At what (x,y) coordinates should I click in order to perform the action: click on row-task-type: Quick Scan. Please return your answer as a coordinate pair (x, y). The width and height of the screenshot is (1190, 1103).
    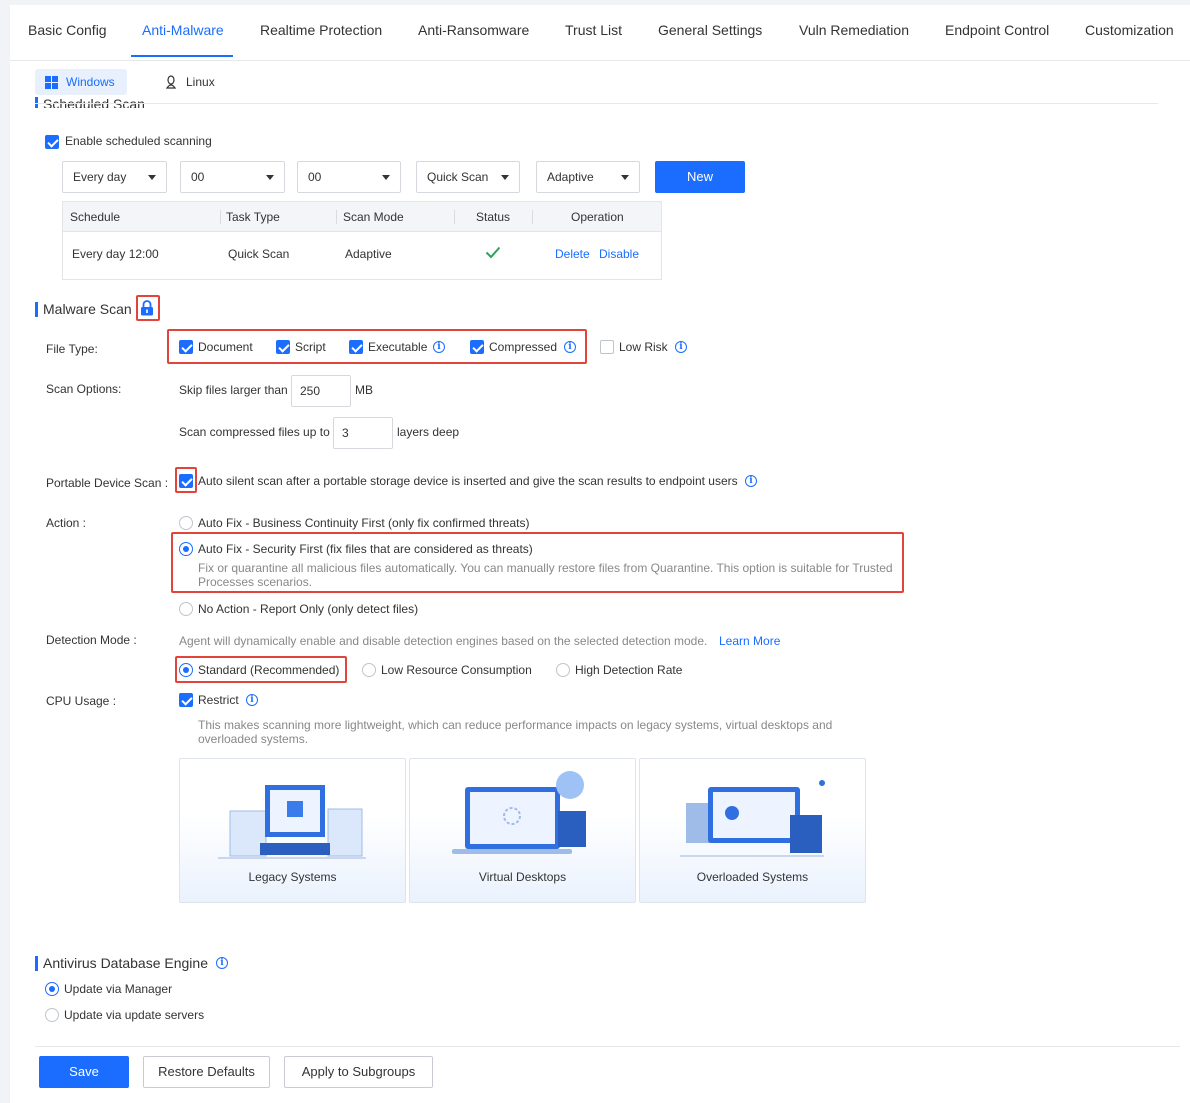
    Looking at the image, I should click on (259, 254).